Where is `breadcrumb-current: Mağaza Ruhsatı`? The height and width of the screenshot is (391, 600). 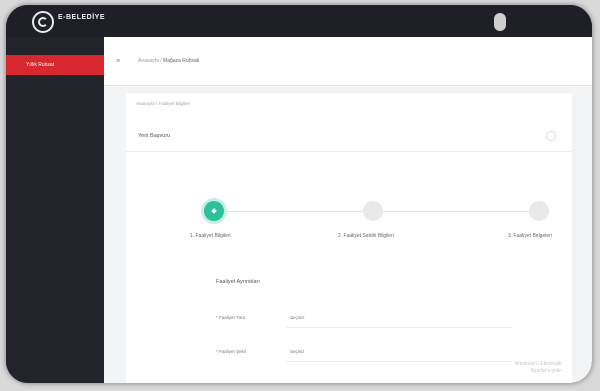
breadcrumb-current: Mağaza Ruhsatı is located at coordinates (181, 61).